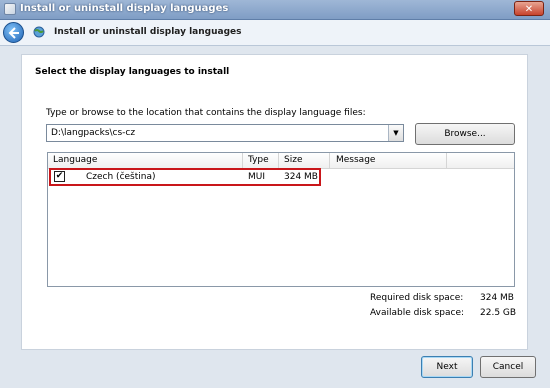  Describe the element at coordinates (275, 10) in the screenshot. I see `title-bar: Install or uninstall display languages ✕` at that location.